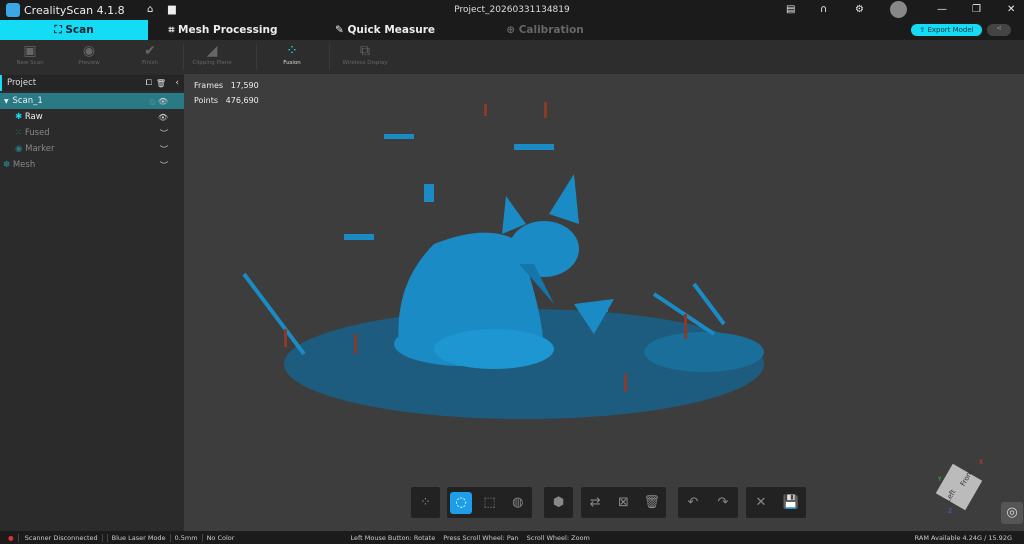 Image resolution: width=1024 pixels, height=544 pixels. Describe the element at coordinates (150, 51) in the screenshot. I see `check-icon: ✔` at that location.